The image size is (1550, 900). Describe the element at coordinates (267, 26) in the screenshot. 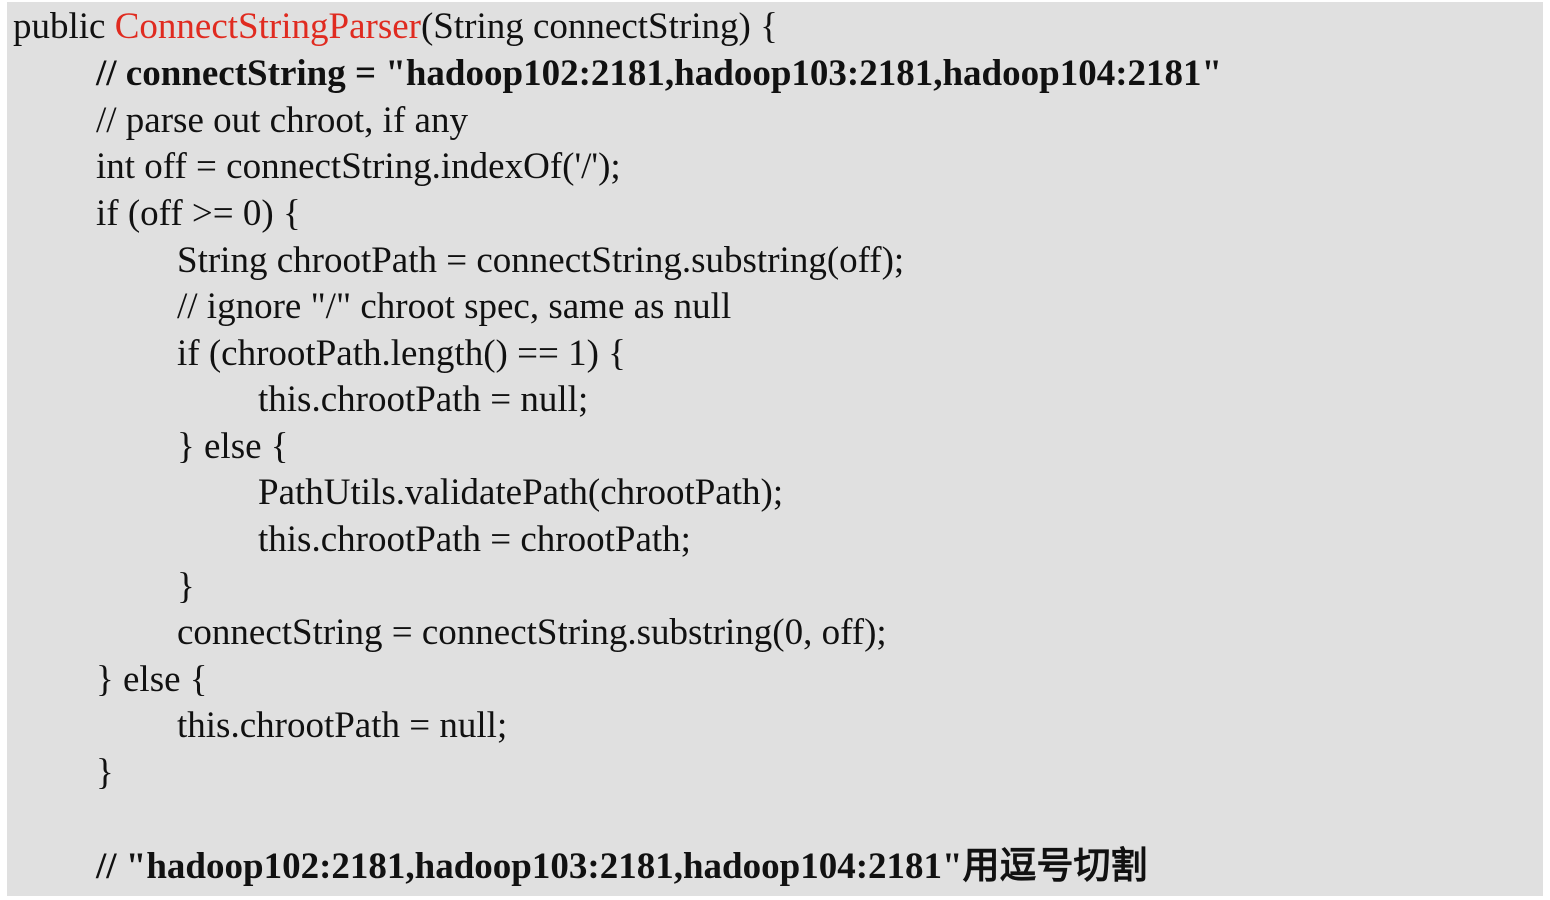

I see `method-name: ConnectStringParser` at that location.